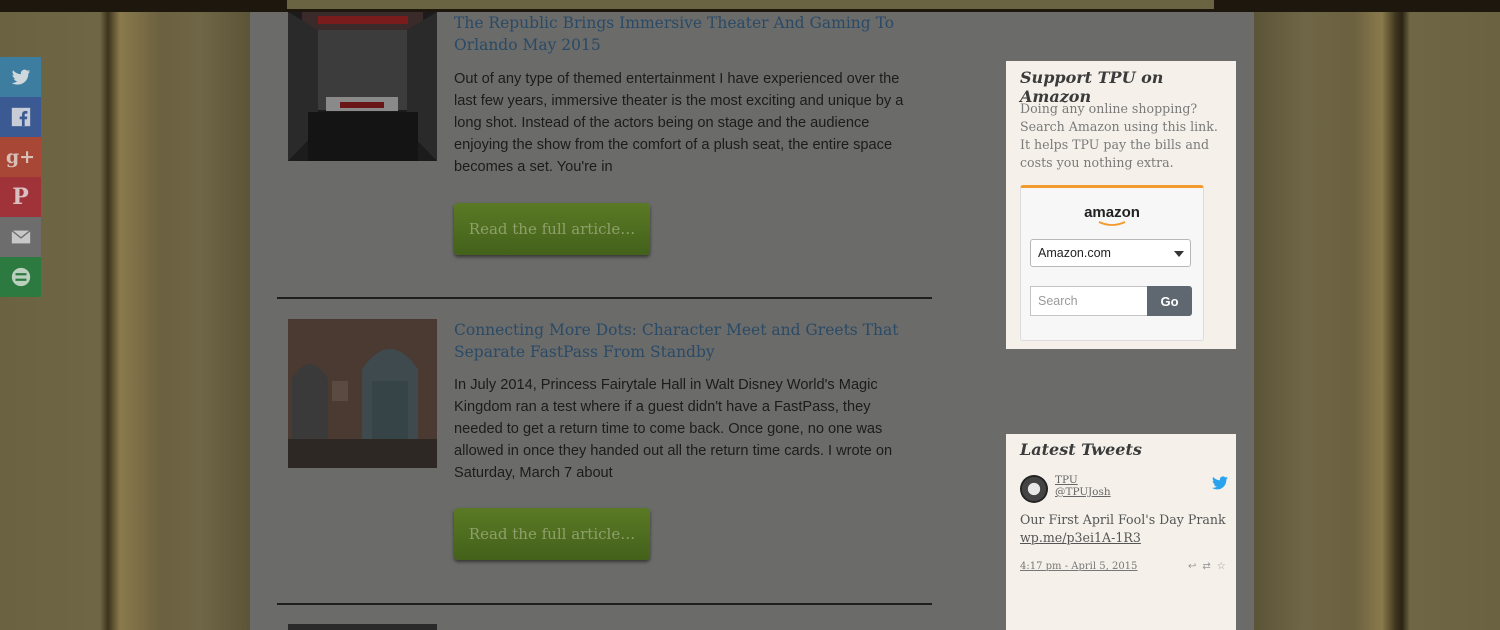 The image size is (1500, 630). I want to click on googleplus-share-button: g+, so click(20, 157).